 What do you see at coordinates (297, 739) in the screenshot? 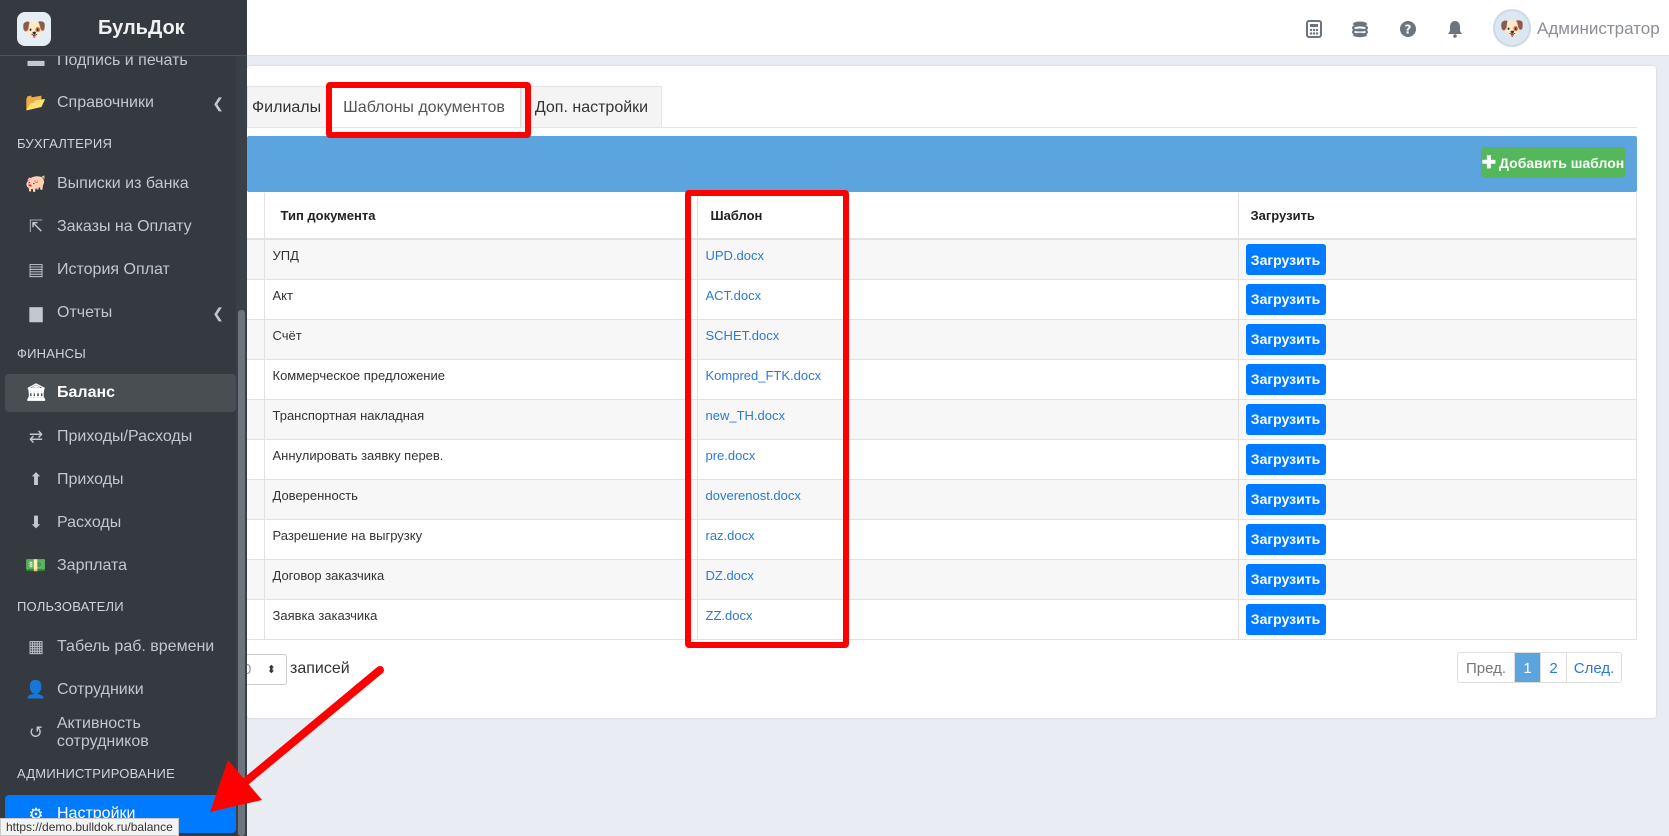
I see `annotation-arrow` at bounding box center [297, 739].